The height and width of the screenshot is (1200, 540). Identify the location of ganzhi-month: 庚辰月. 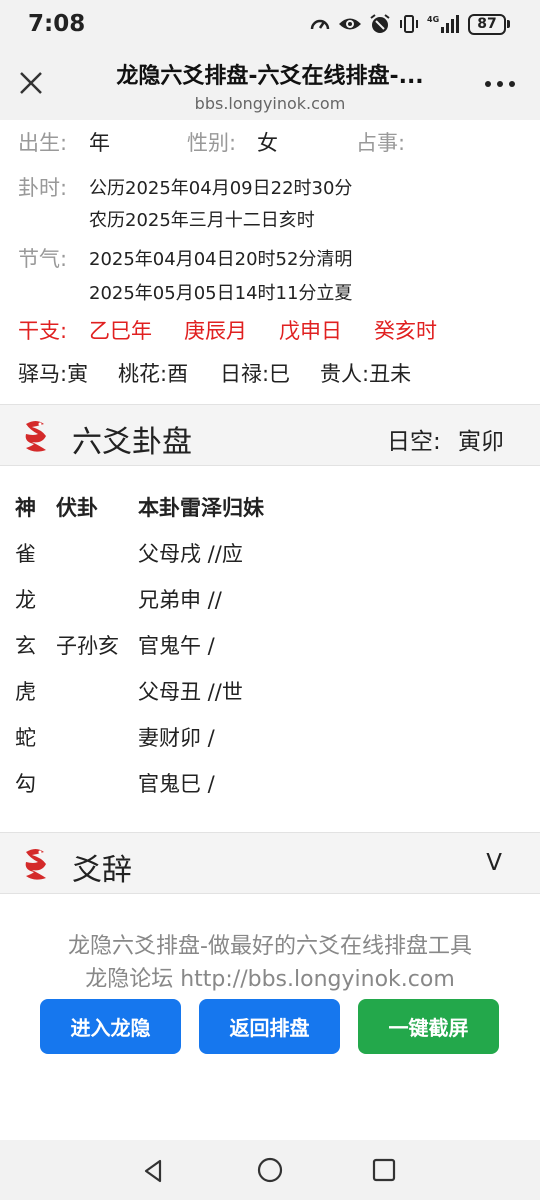
(215, 331).